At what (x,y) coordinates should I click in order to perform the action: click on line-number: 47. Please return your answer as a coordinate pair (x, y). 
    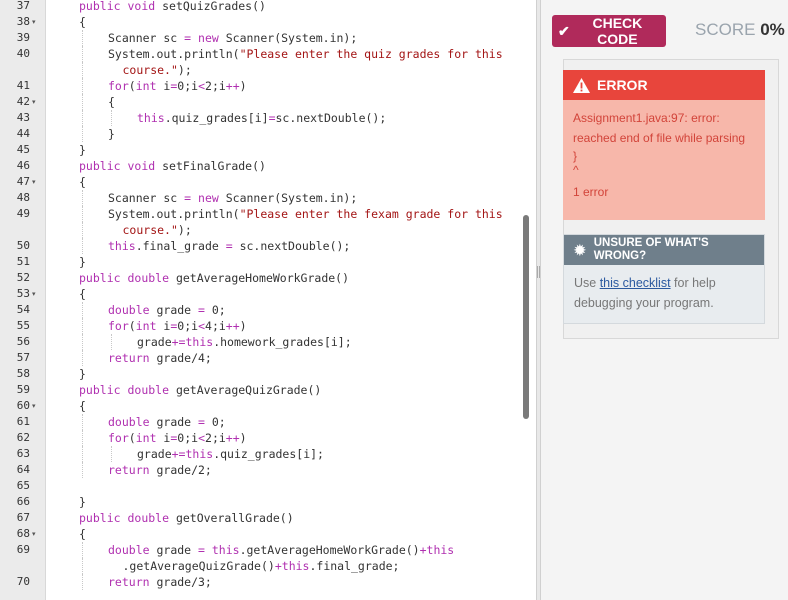
    Looking at the image, I should click on (23, 181).